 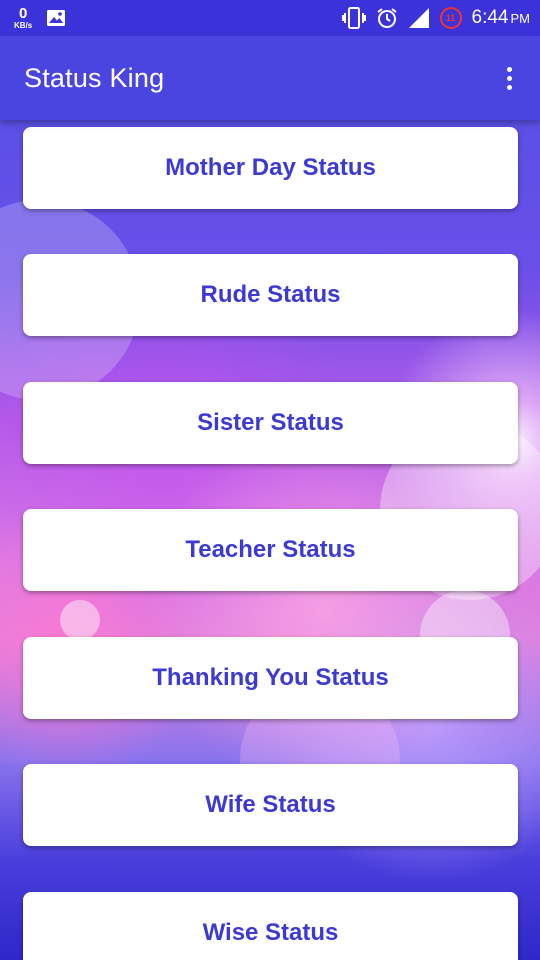 I want to click on network-speed-indicator: 0 KB/s, so click(x=23, y=18).